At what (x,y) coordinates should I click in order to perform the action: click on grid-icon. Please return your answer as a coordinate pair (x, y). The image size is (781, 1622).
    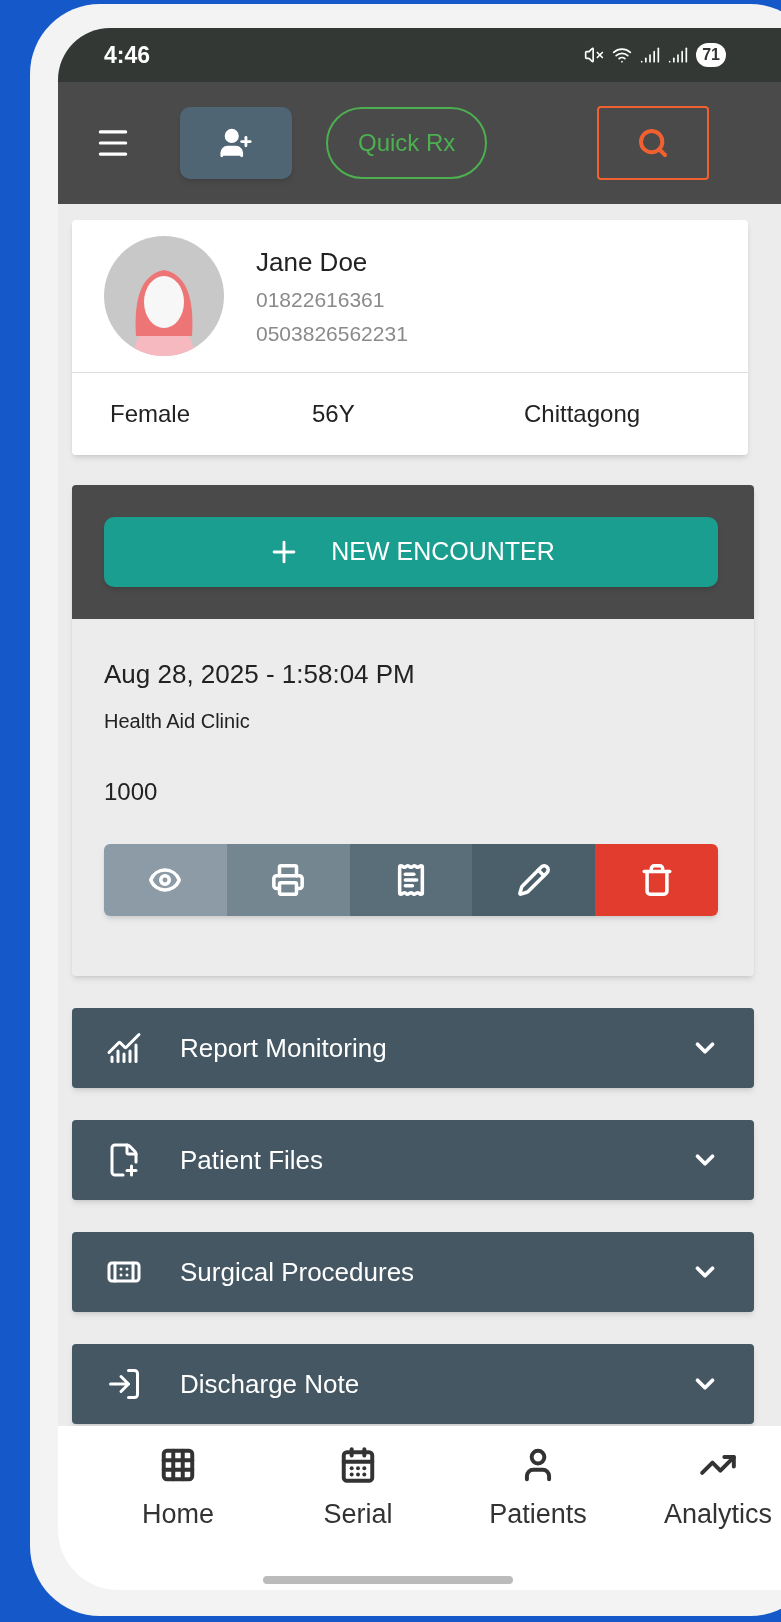
    Looking at the image, I should click on (178, 1465).